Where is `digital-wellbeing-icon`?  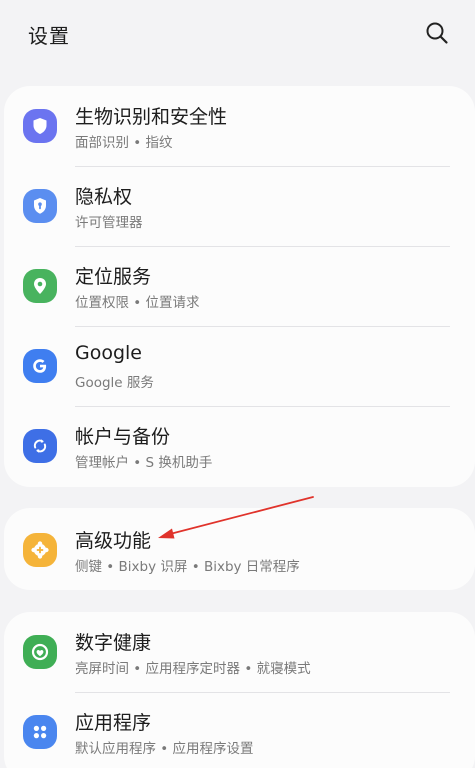
digital-wellbeing-icon is located at coordinates (40, 652).